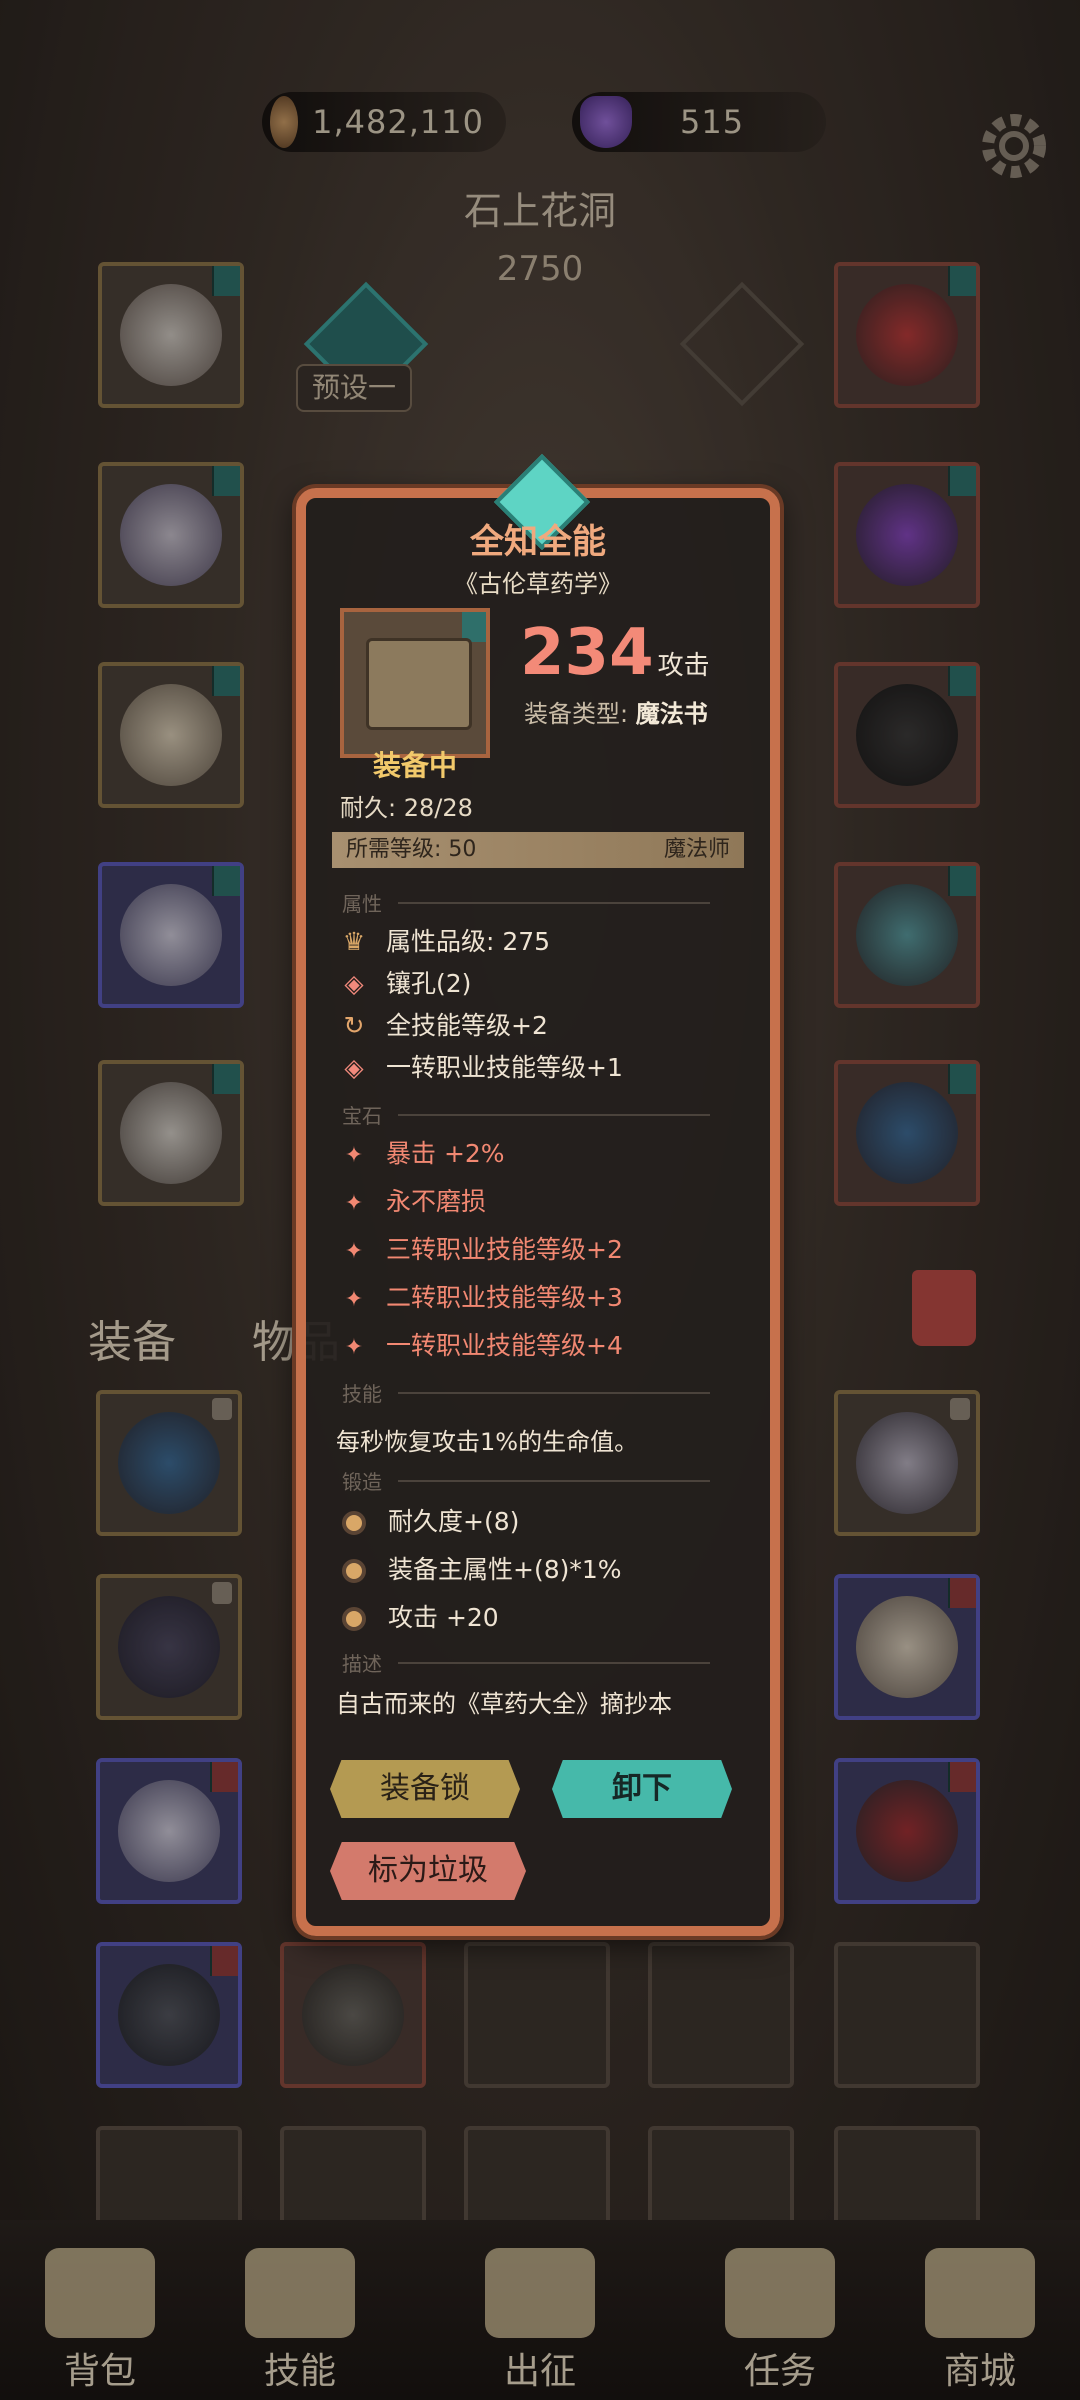 The width and height of the screenshot is (1080, 2400). What do you see at coordinates (543, 1522) in the screenshot?
I see `forge-row: 耐久度+(8)` at bounding box center [543, 1522].